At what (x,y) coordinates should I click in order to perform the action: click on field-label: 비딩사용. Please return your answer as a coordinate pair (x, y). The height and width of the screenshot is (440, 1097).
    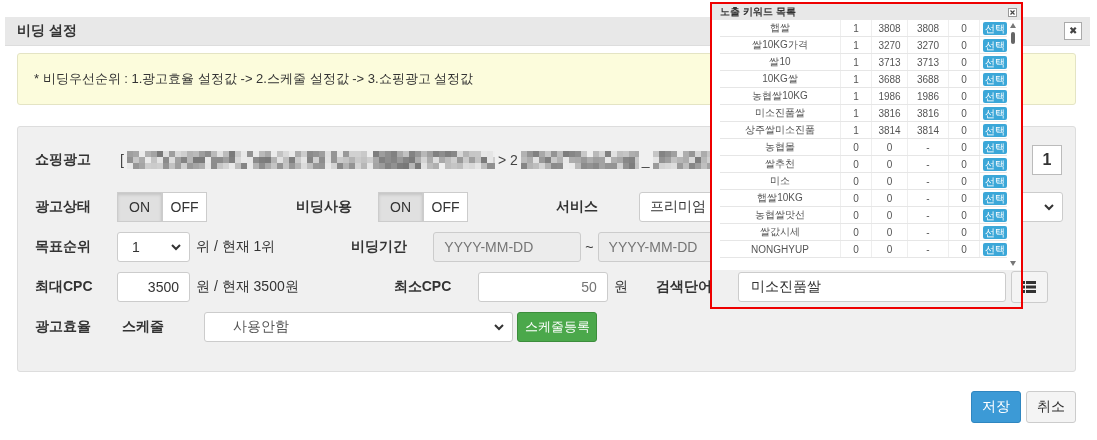
    Looking at the image, I should click on (324, 207).